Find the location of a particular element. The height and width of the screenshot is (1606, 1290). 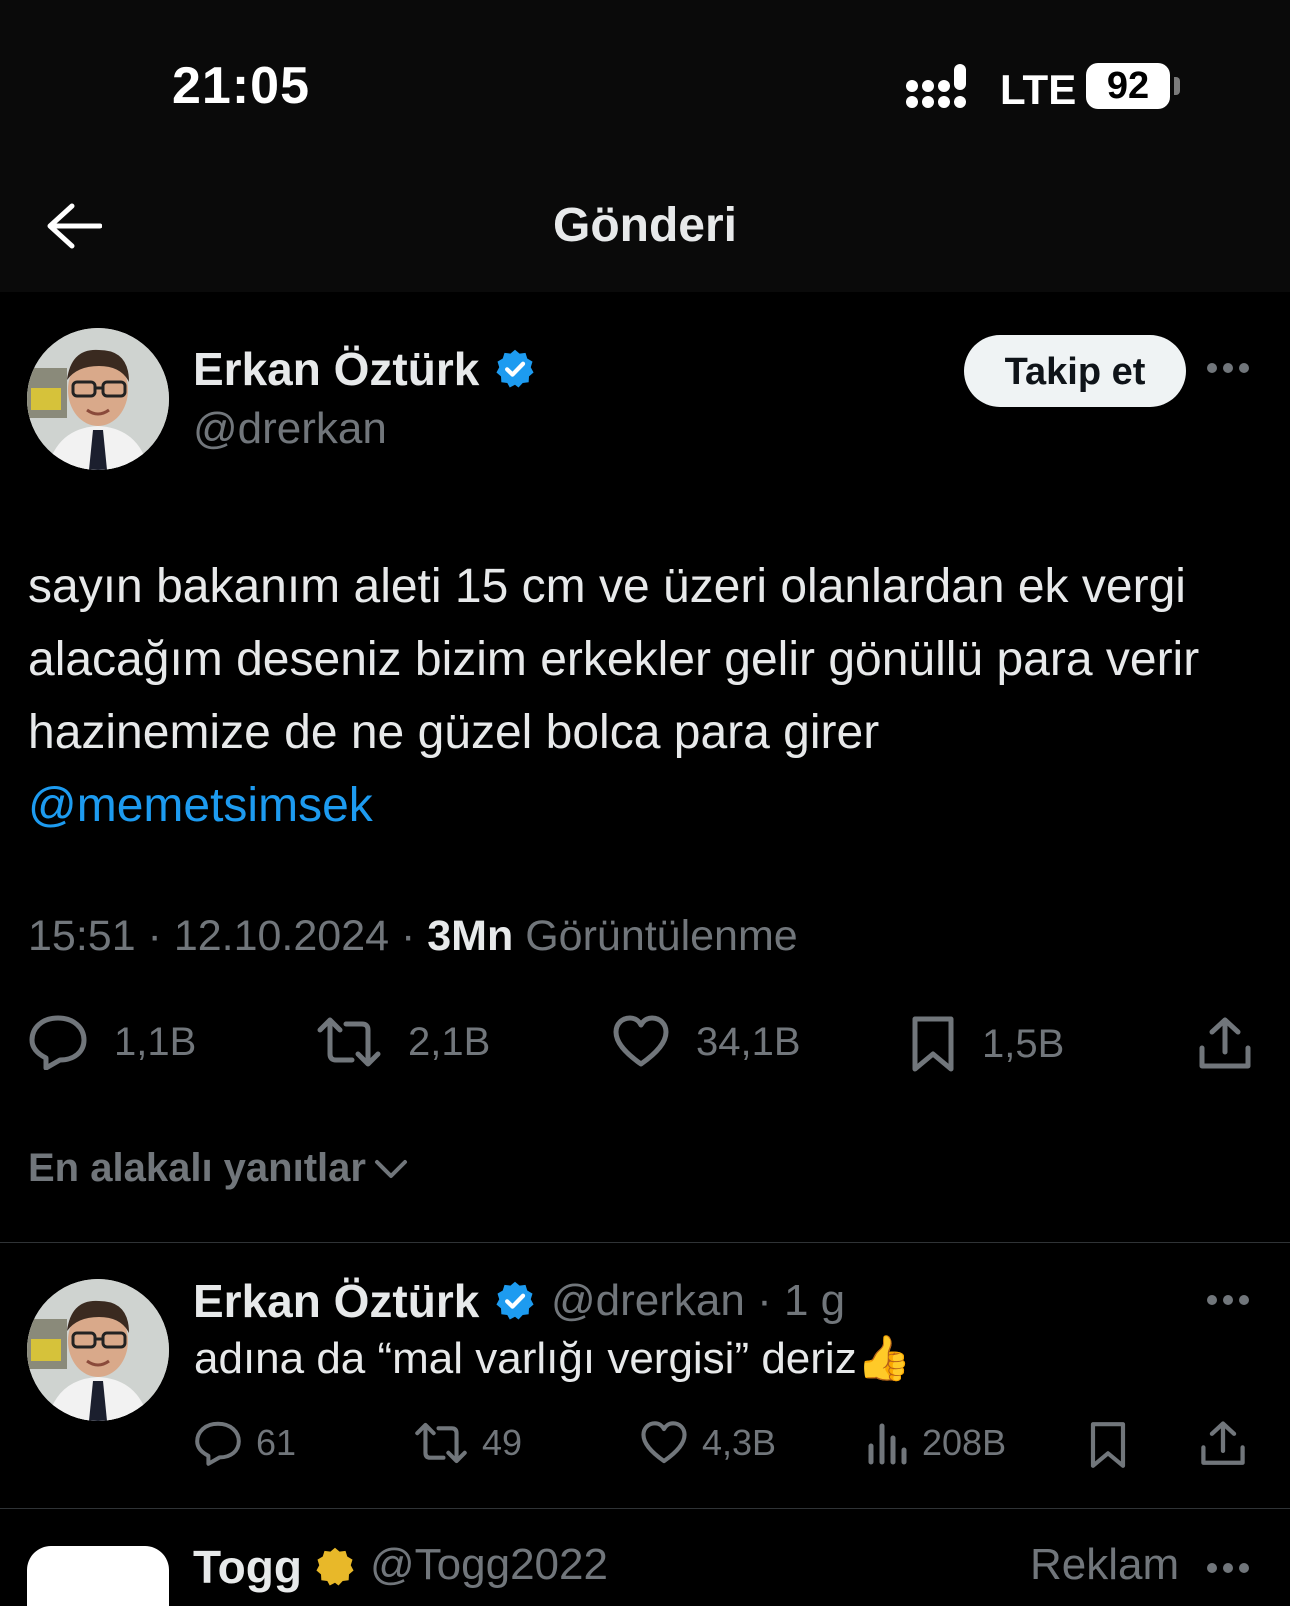

views-label: Görüntülenme is located at coordinates (661, 936).